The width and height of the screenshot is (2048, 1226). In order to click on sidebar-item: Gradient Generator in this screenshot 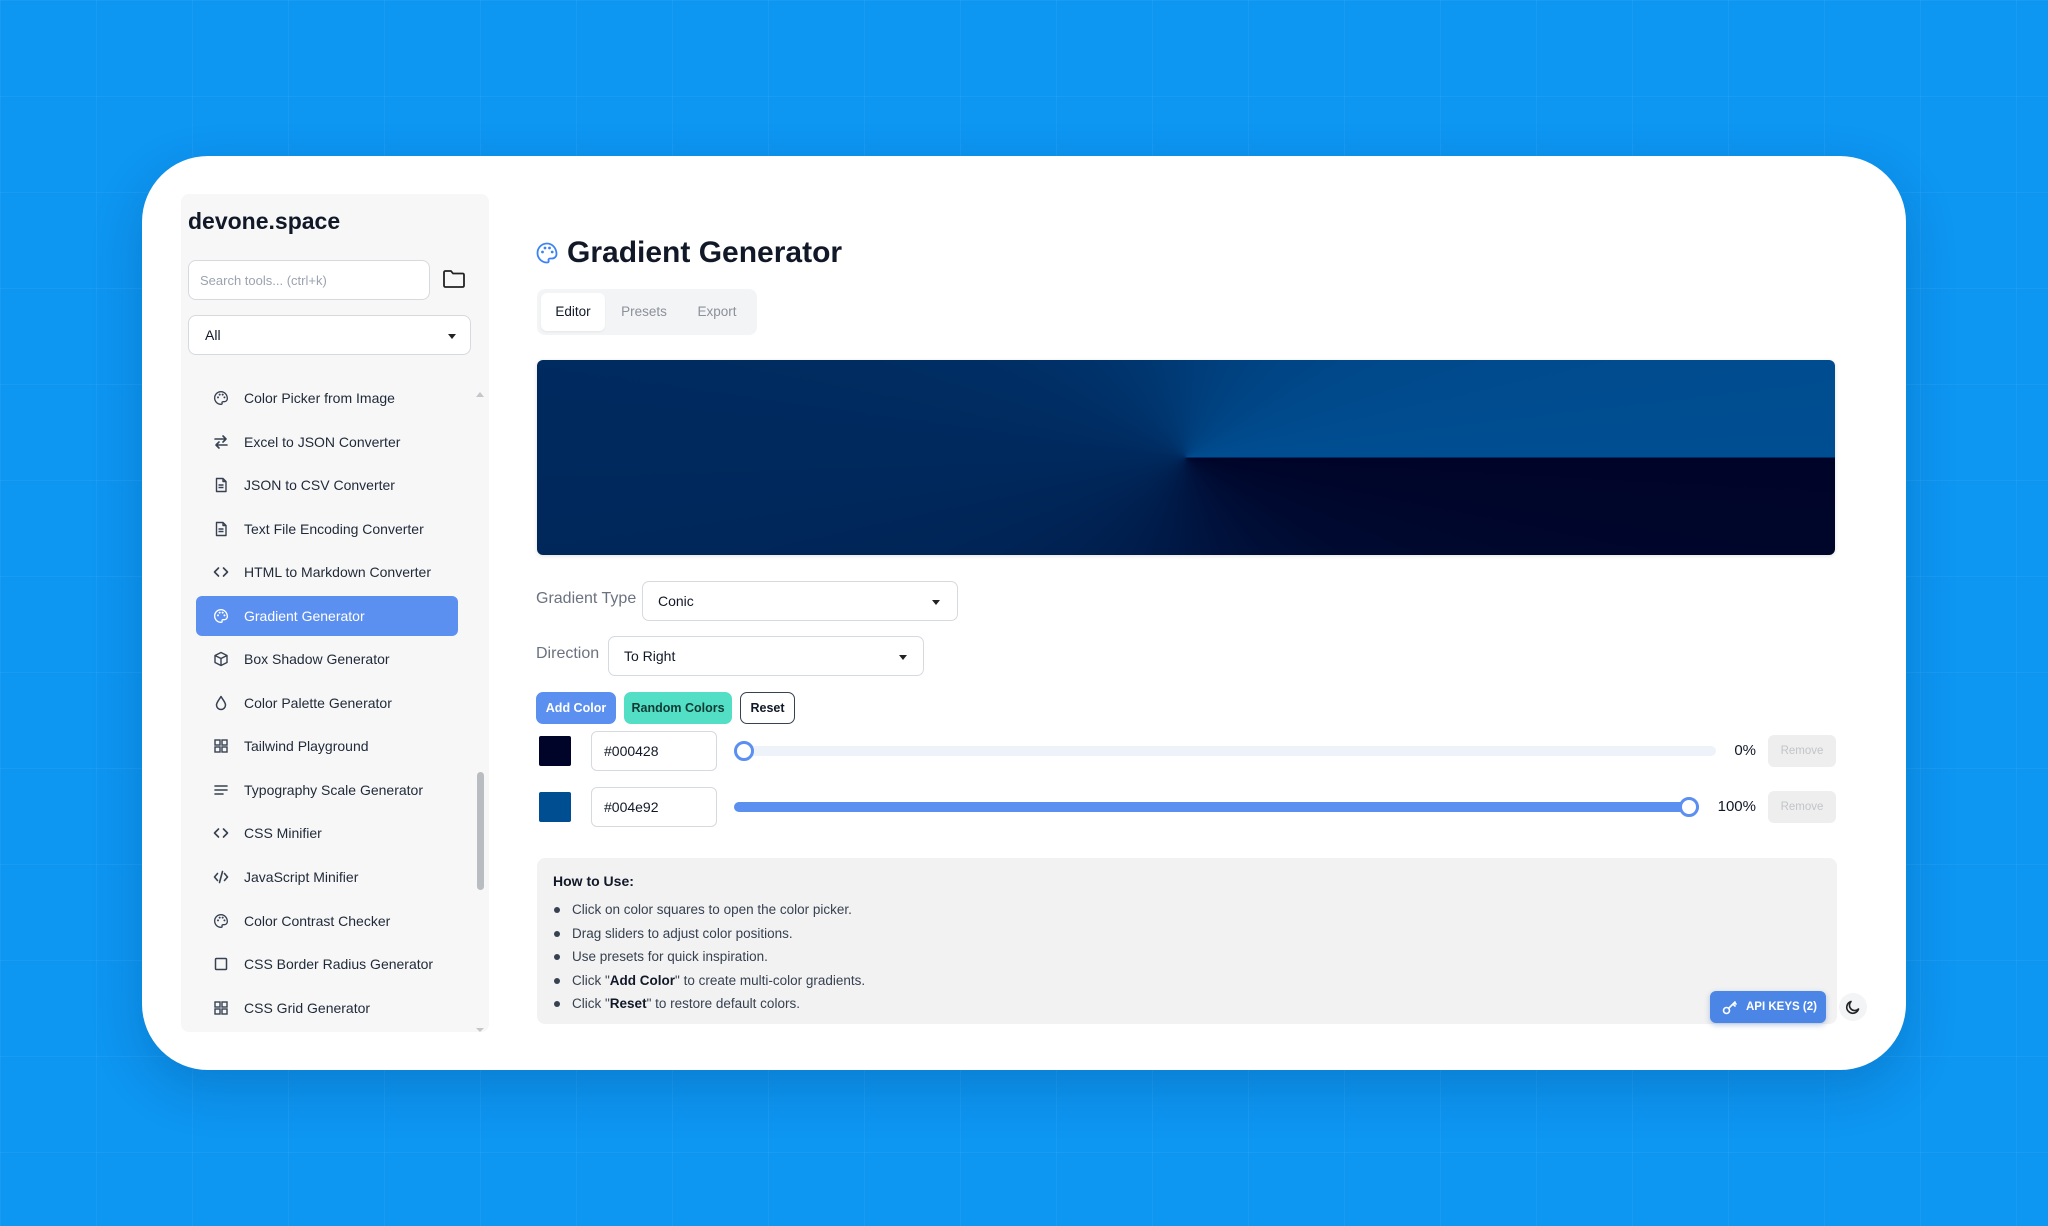, I will do `click(327, 615)`.